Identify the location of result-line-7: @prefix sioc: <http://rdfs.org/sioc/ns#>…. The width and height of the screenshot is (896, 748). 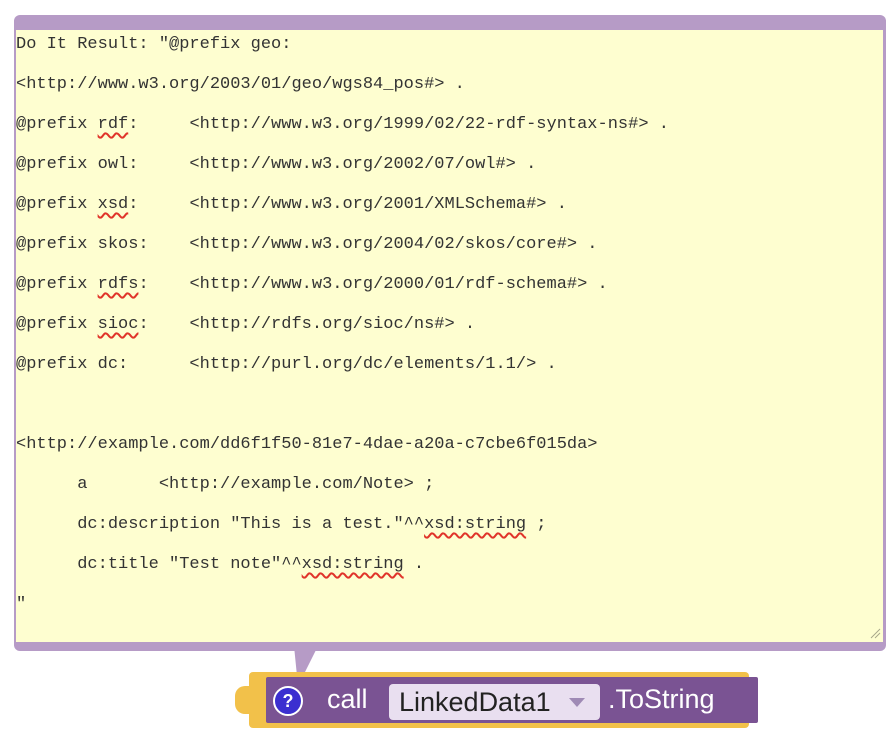
(246, 324).